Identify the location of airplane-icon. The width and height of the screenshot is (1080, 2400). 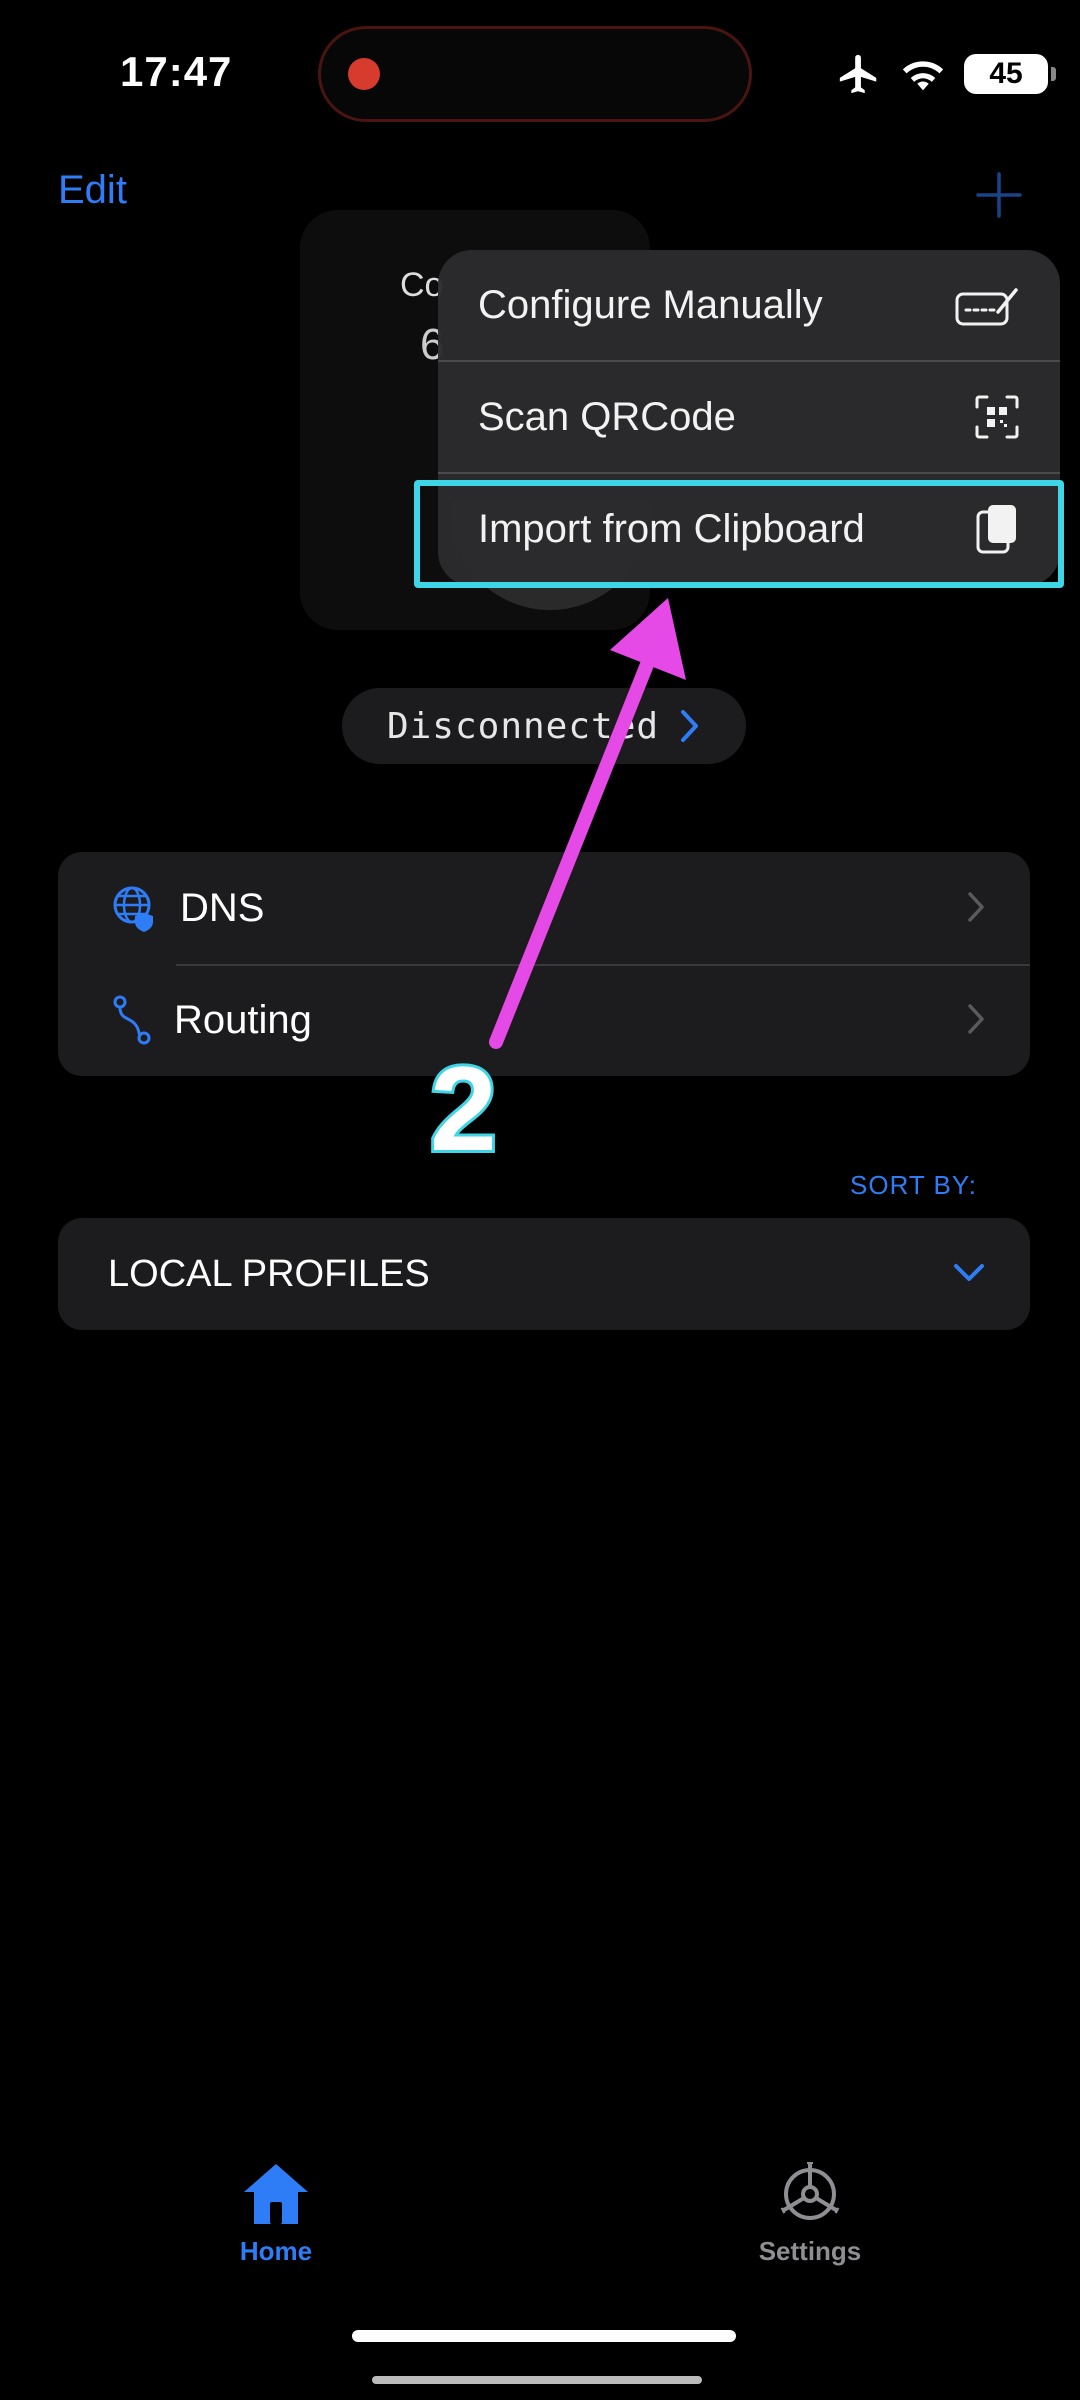
(858, 74).